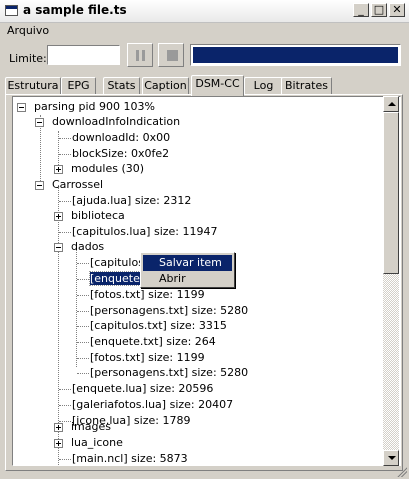 The image size is (409, 479). What do you see at coordinates (145, 232) in the screenshot?
I see `tree-node-capitulos-lua: [capitulos.lua] size: 11947` at bounding box center [145, 232].